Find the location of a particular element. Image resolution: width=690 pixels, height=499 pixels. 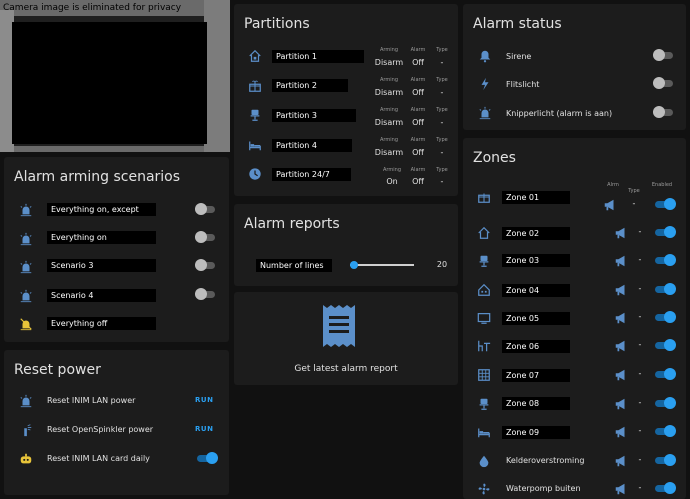

zone-label-8: Zone 08 is located at coordinates (536, 403).